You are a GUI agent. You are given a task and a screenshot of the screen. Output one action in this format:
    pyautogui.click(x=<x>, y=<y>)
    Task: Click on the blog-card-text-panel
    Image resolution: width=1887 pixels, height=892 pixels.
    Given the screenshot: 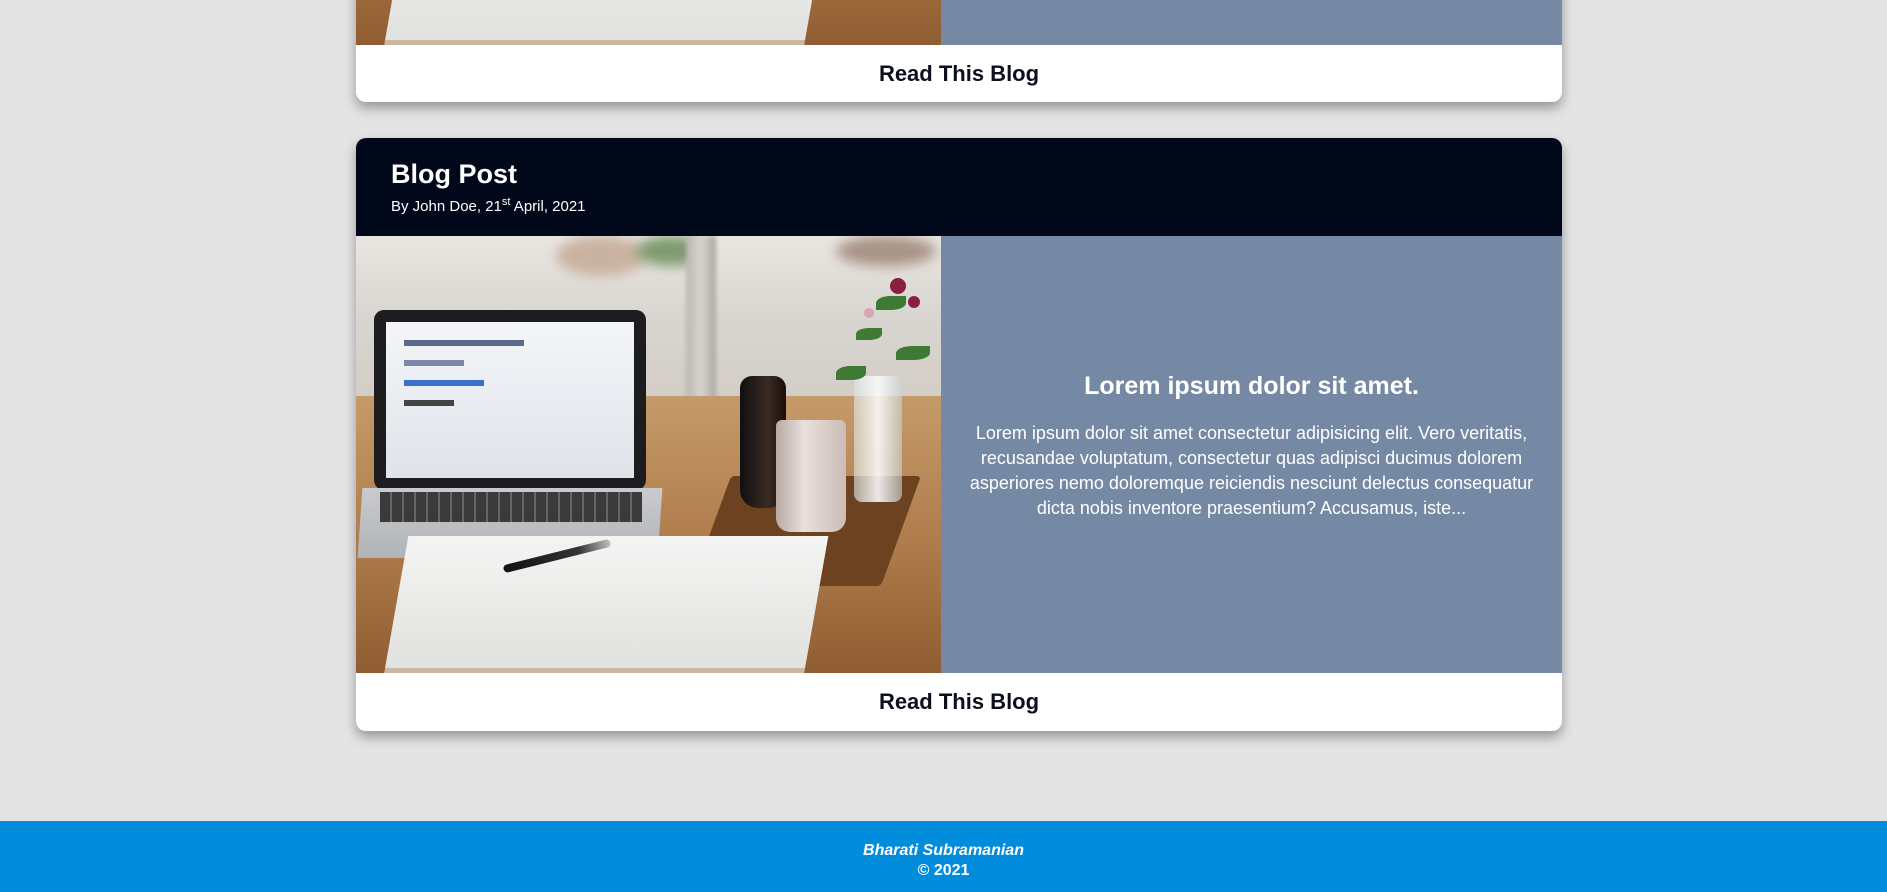 What is the action you would take?
    pyautogui.click(x=1251, y=22)
    